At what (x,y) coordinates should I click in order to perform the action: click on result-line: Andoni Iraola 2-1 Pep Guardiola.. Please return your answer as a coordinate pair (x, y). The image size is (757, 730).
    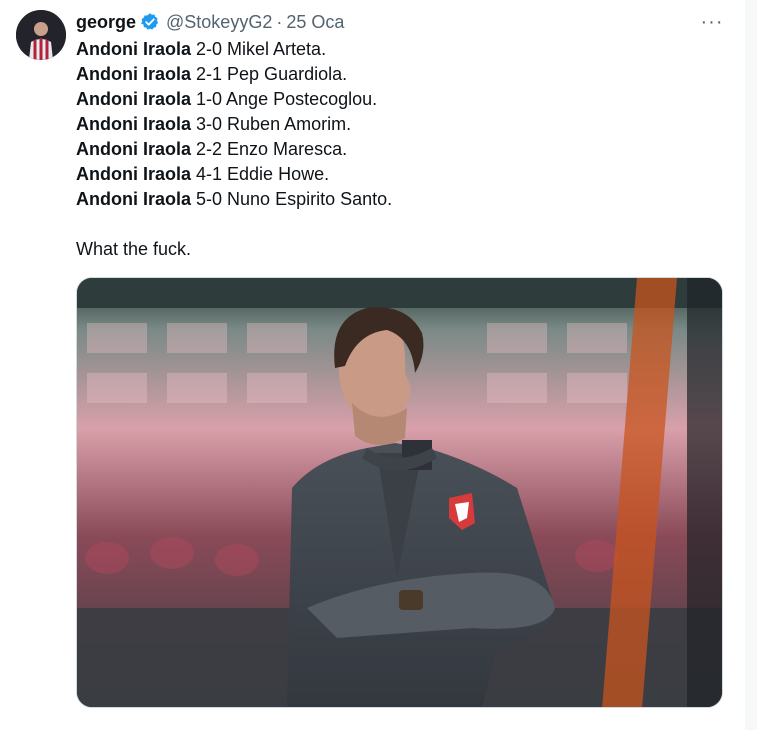
    Looking at the image, I should click on (401, 74).